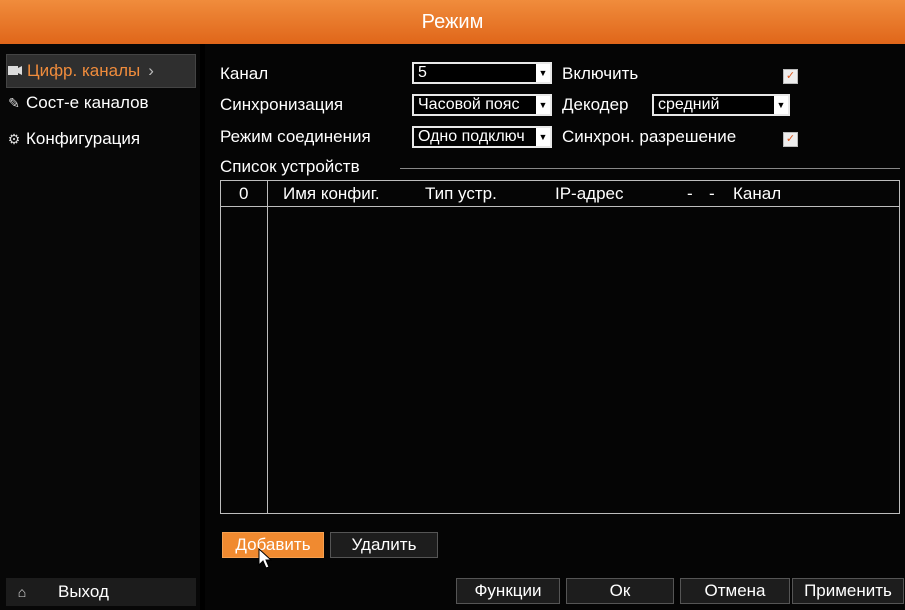 The height and width of the screenshot is (610, 905). I want to click on sync-resolution-label: Синхрон. разрешение, so click(649, 136).